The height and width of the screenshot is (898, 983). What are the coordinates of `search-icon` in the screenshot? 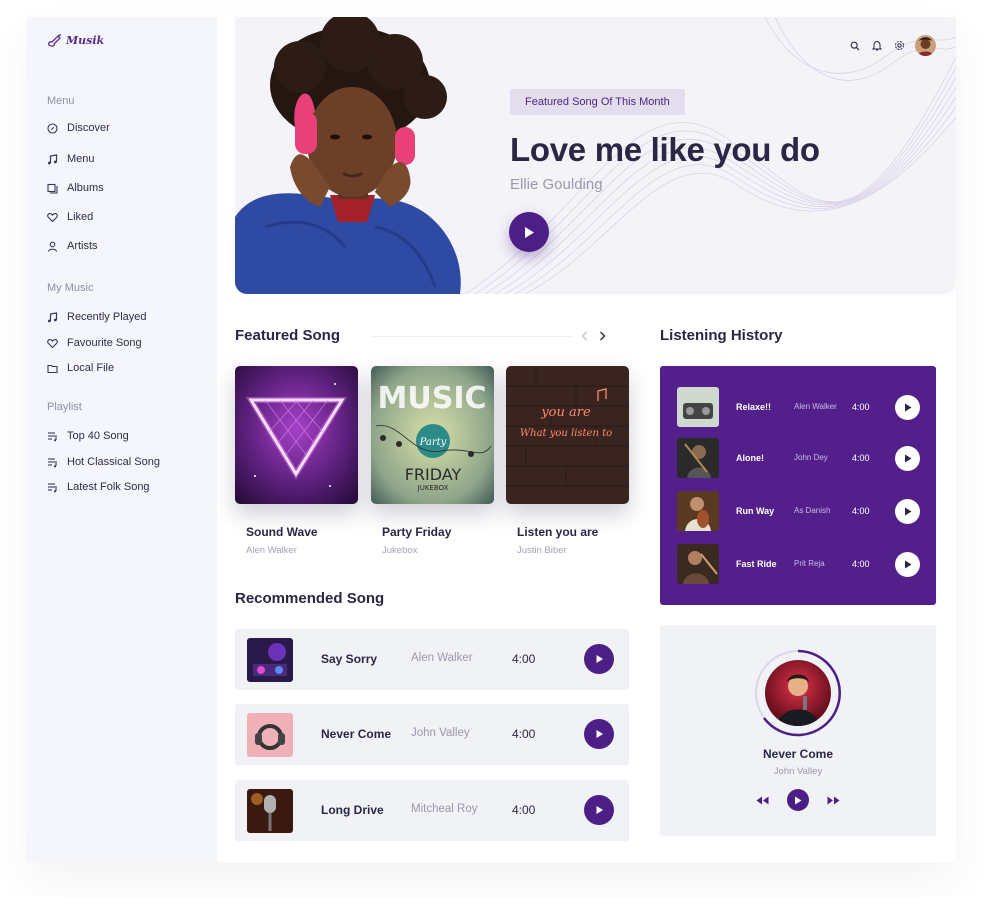 It's located at (855, 46).